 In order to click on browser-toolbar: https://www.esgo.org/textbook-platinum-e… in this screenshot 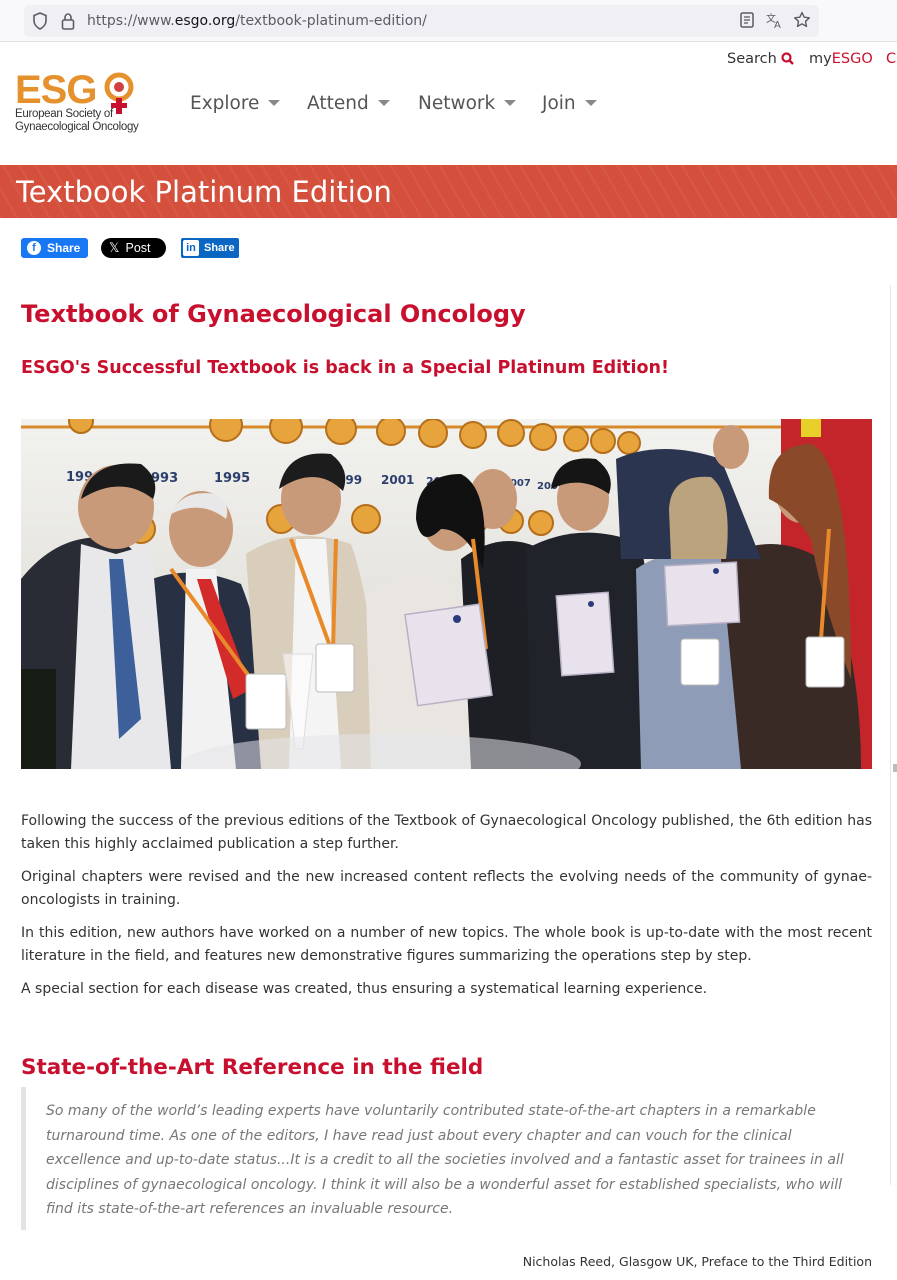, I will do `click(448, 21)`.